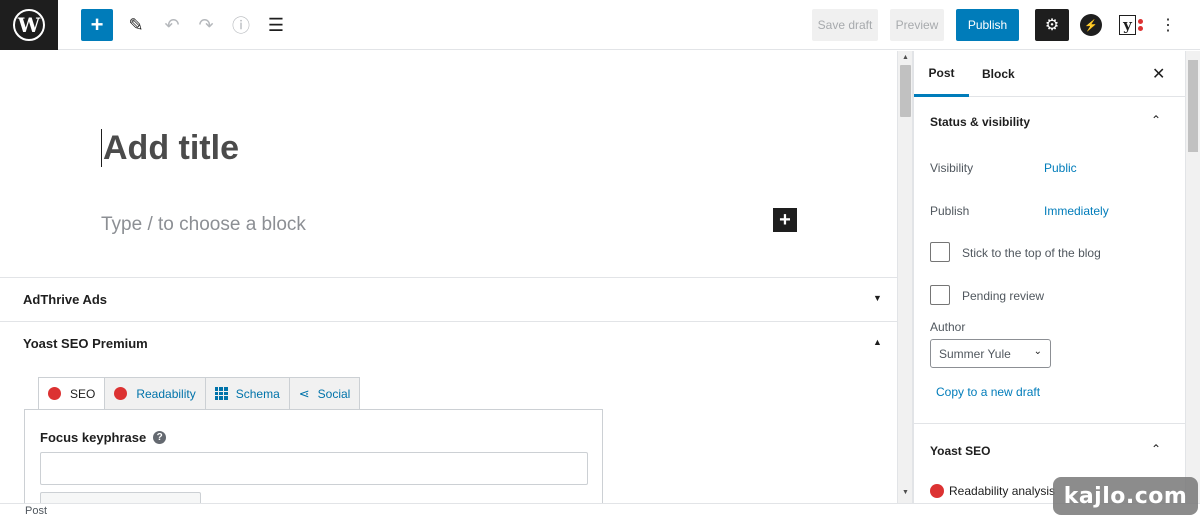 The width and height of the screenshot is (1200, 518). What do you see at coordinates (206, 25) in the screenshot?
I see `redo-icon: ↷` at bounding box center [206, 25].